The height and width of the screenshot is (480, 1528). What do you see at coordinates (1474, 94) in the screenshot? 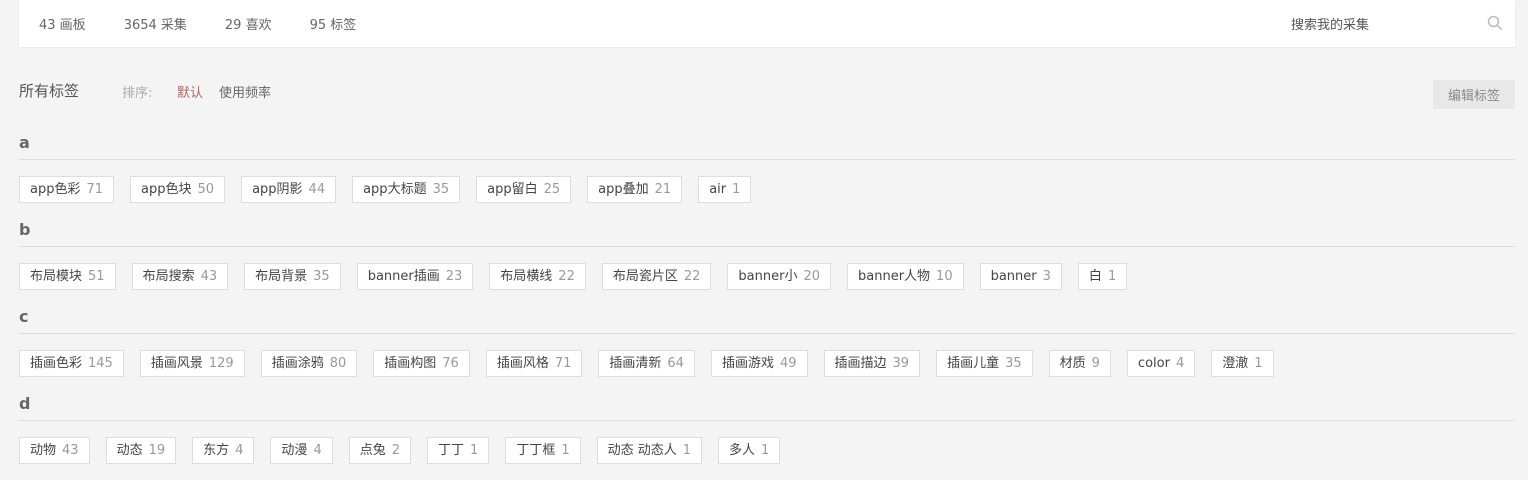
I see `edit-tags-button: 编辑标签` at bounding box center [1474, 94].